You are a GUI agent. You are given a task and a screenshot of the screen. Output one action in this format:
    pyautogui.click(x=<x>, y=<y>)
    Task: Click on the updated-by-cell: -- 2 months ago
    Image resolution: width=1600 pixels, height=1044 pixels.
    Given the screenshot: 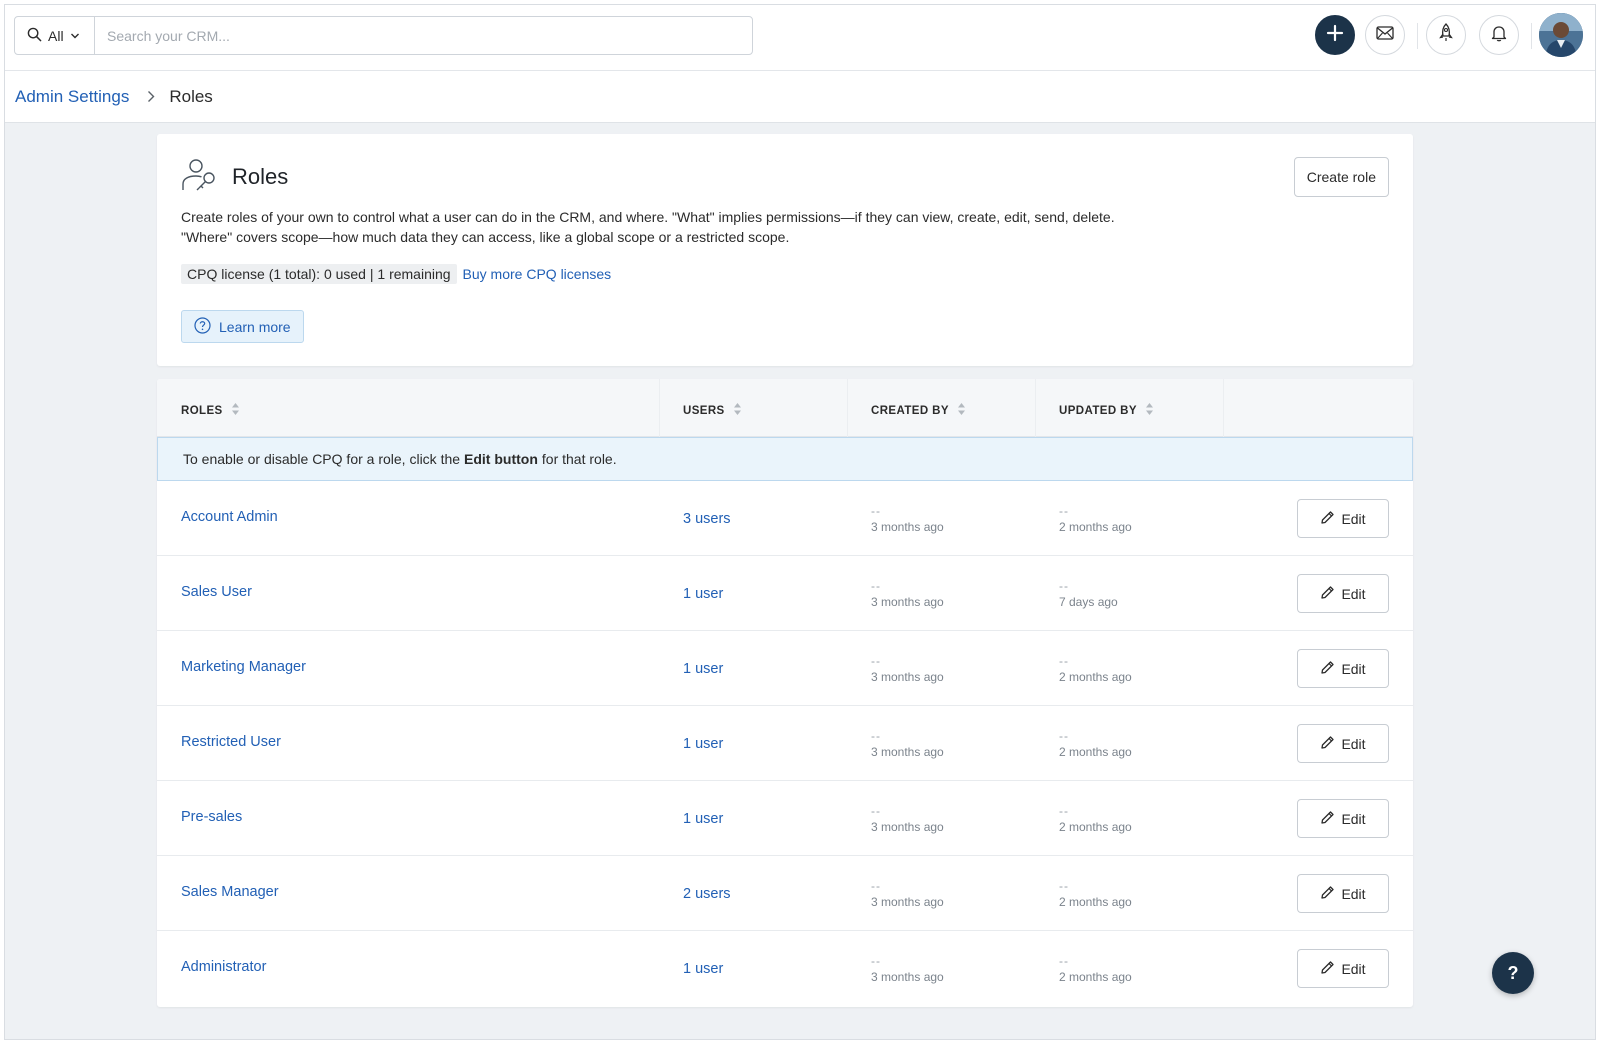 What is the action you would take?
    pyautogui.click(x=1095, y=669)
    